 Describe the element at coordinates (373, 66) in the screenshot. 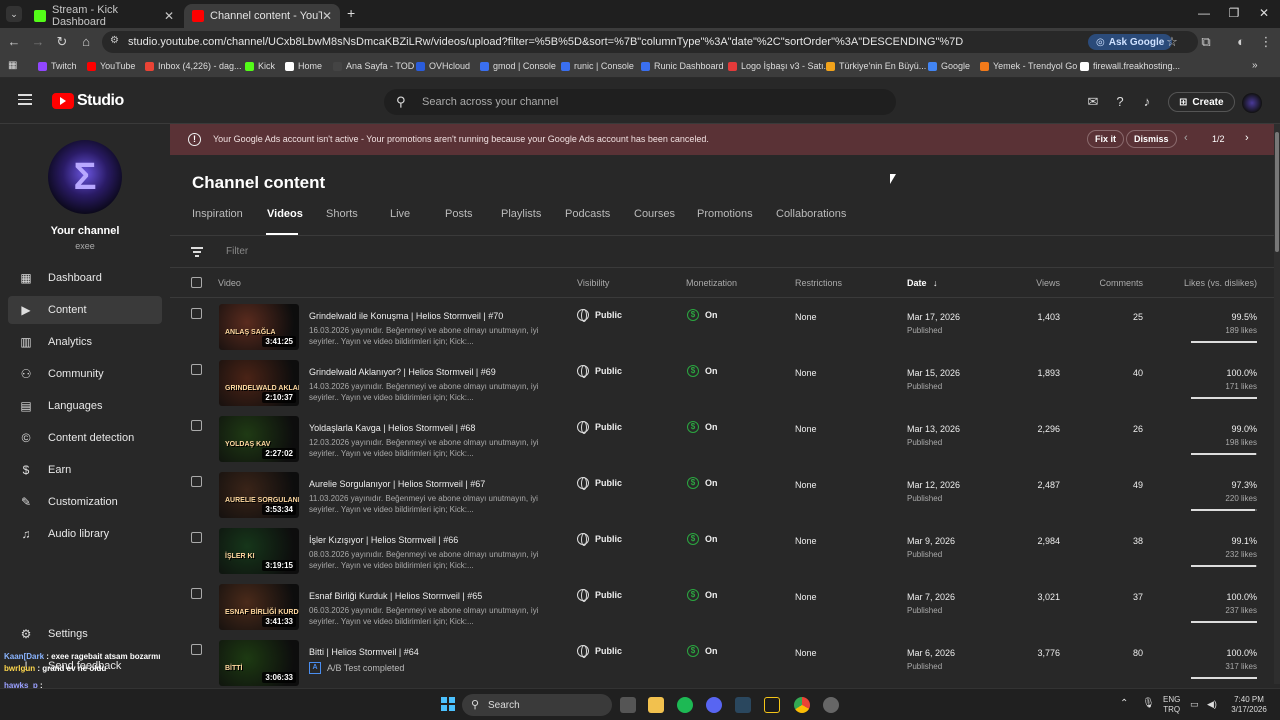

I see `bookmark-item: Ana Sayfa - TOD` at that location.